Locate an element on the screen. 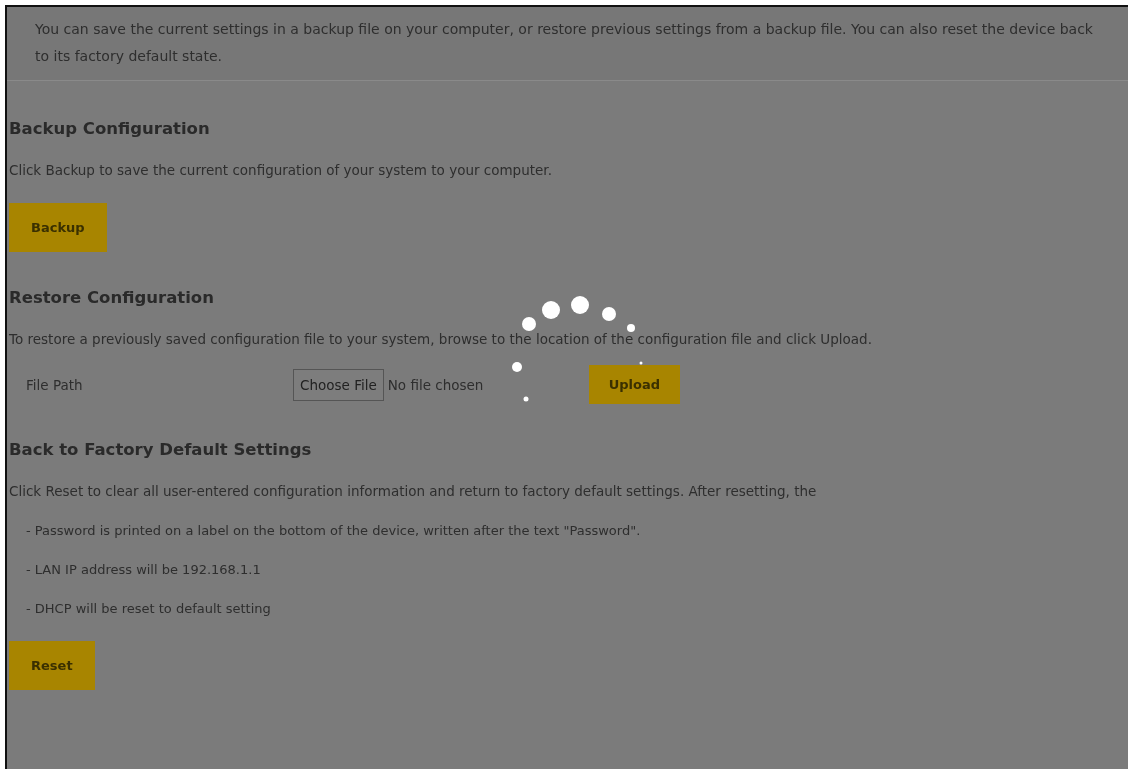 Image resolution: width=1128 pixels, height=769 pixels. reset-button: Reset is located at coordinates (52, 665).